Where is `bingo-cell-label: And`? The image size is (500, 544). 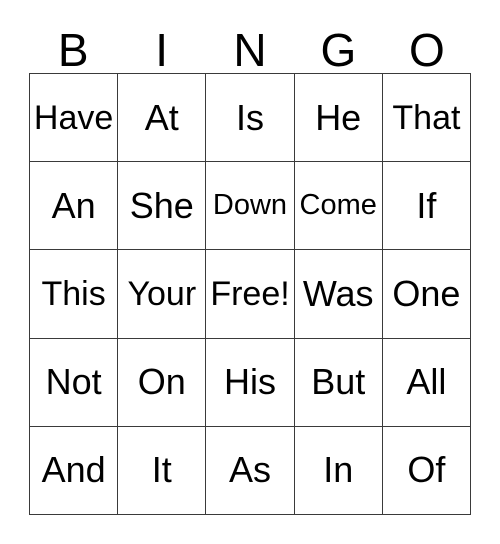
bingo-cell-label: And is located at coordinates (73, 470).